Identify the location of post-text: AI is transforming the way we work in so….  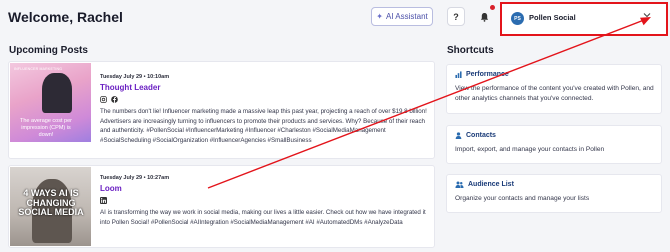
(263, 217).